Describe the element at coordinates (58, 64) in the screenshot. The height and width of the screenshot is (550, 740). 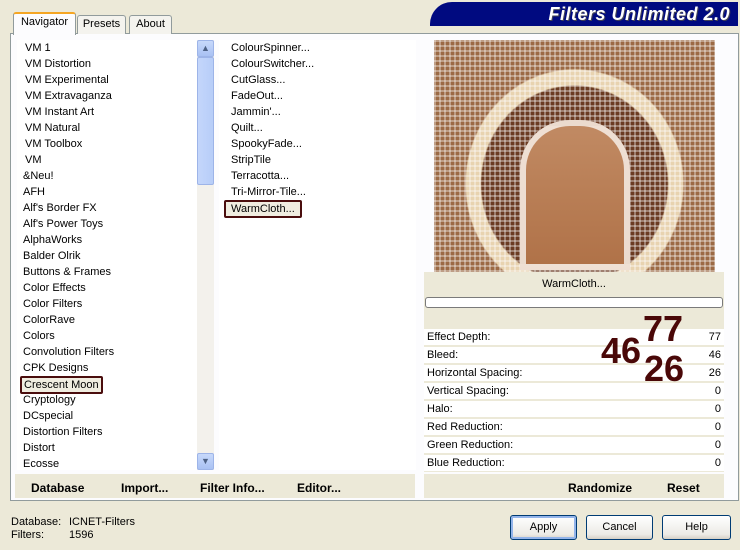
I see `category-item: VM Distortion` at that location.